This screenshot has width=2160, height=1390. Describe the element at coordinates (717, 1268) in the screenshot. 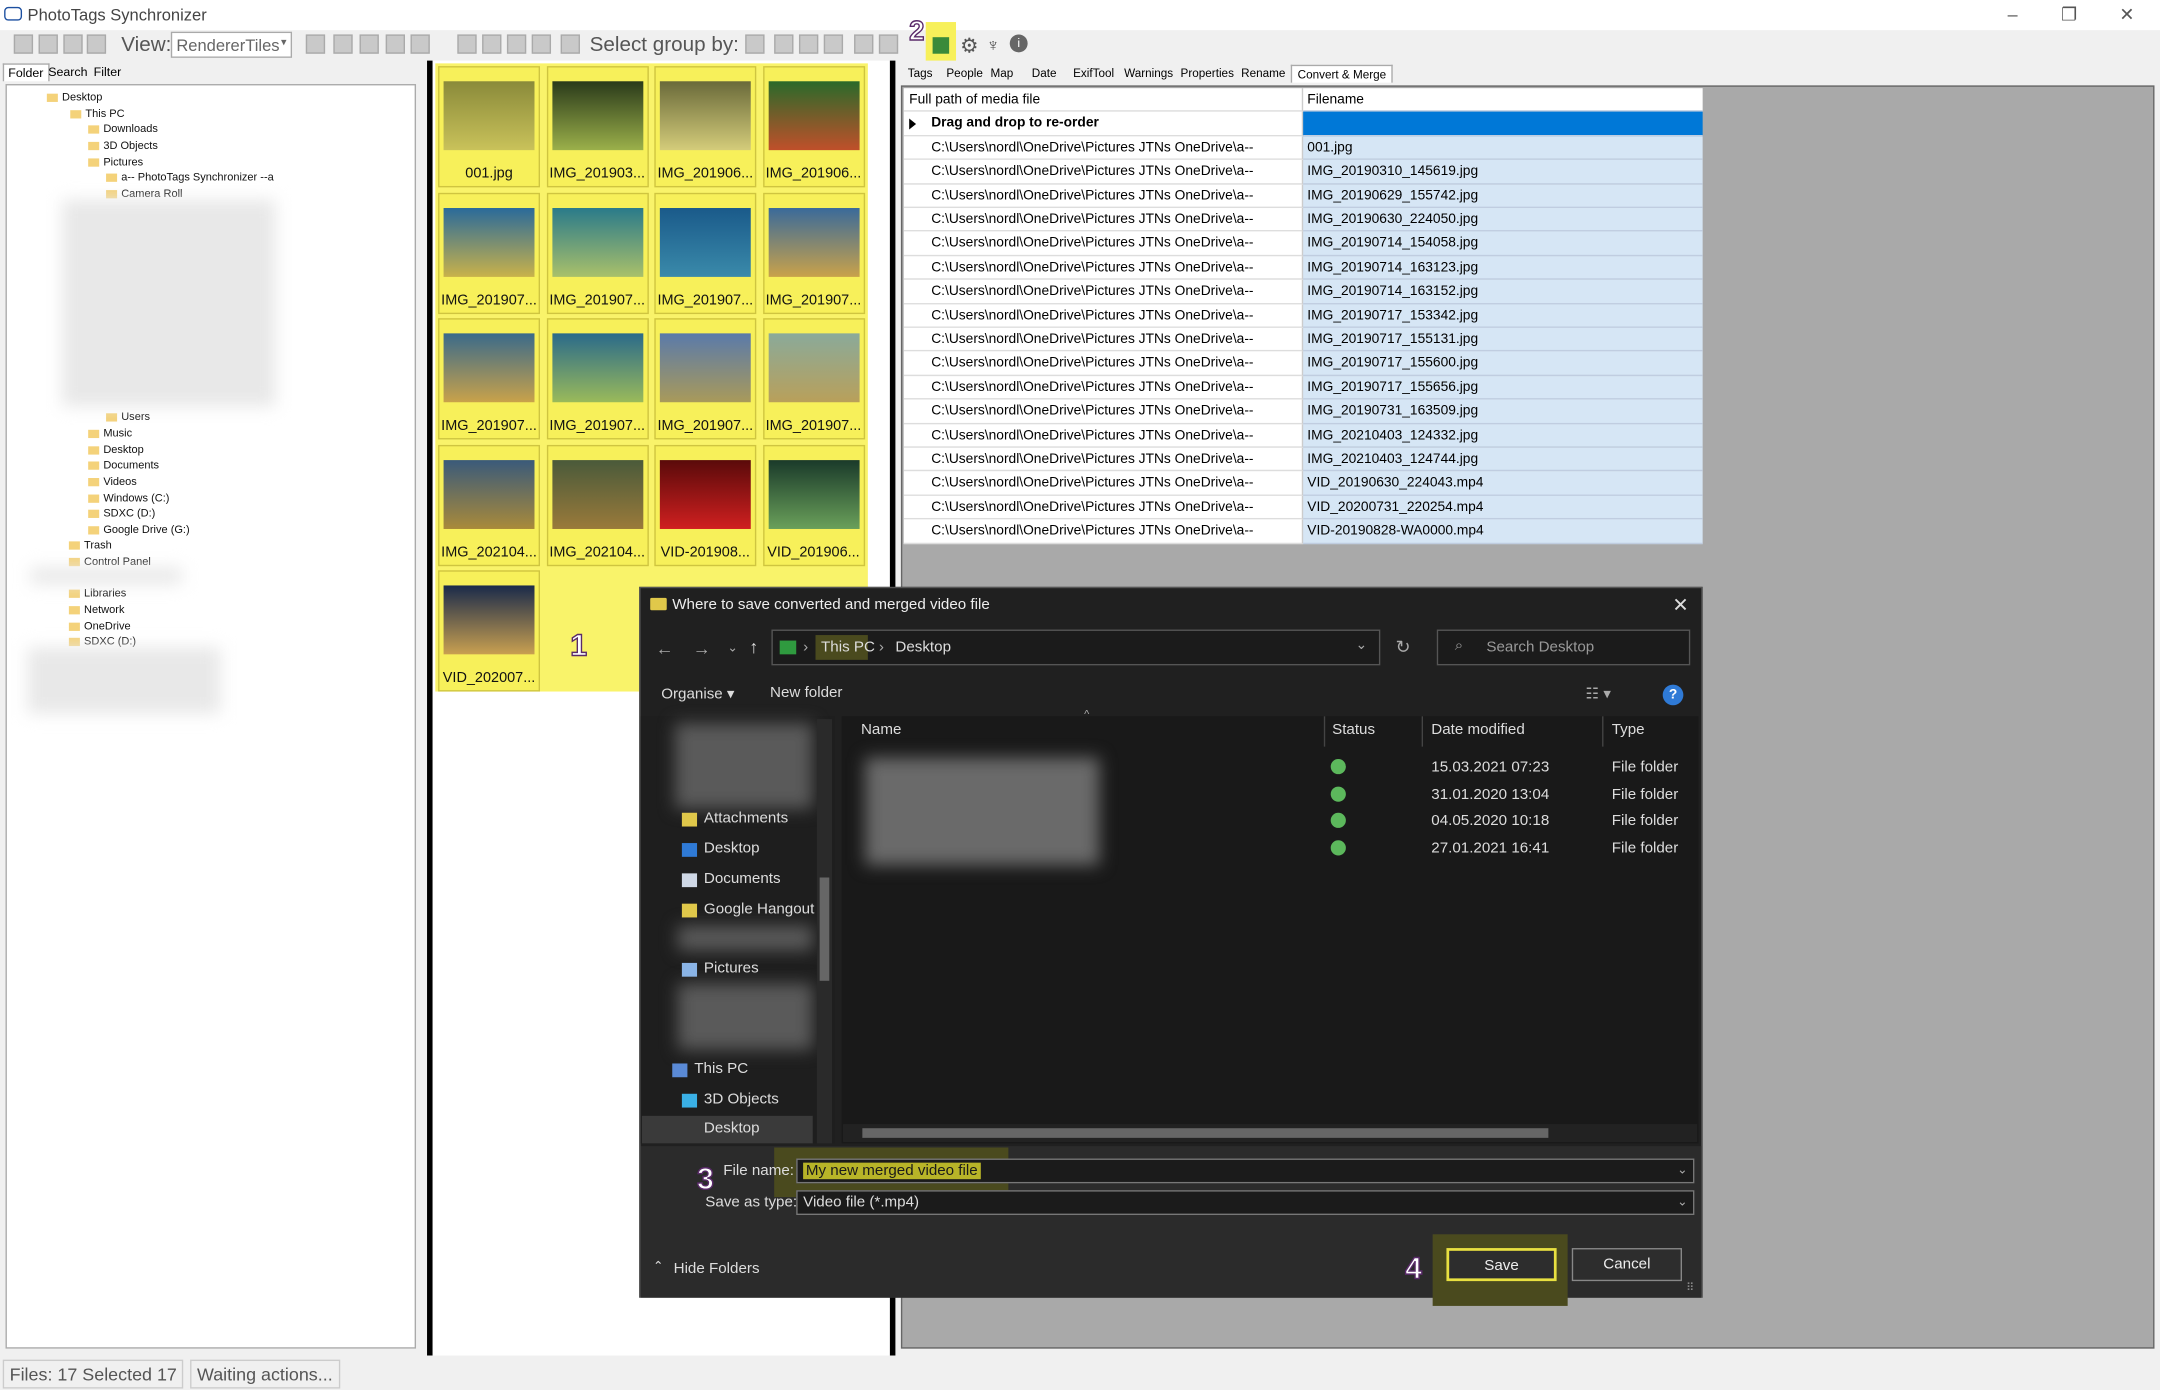

I see `hide-folders-button: Hide Folders` at that location.